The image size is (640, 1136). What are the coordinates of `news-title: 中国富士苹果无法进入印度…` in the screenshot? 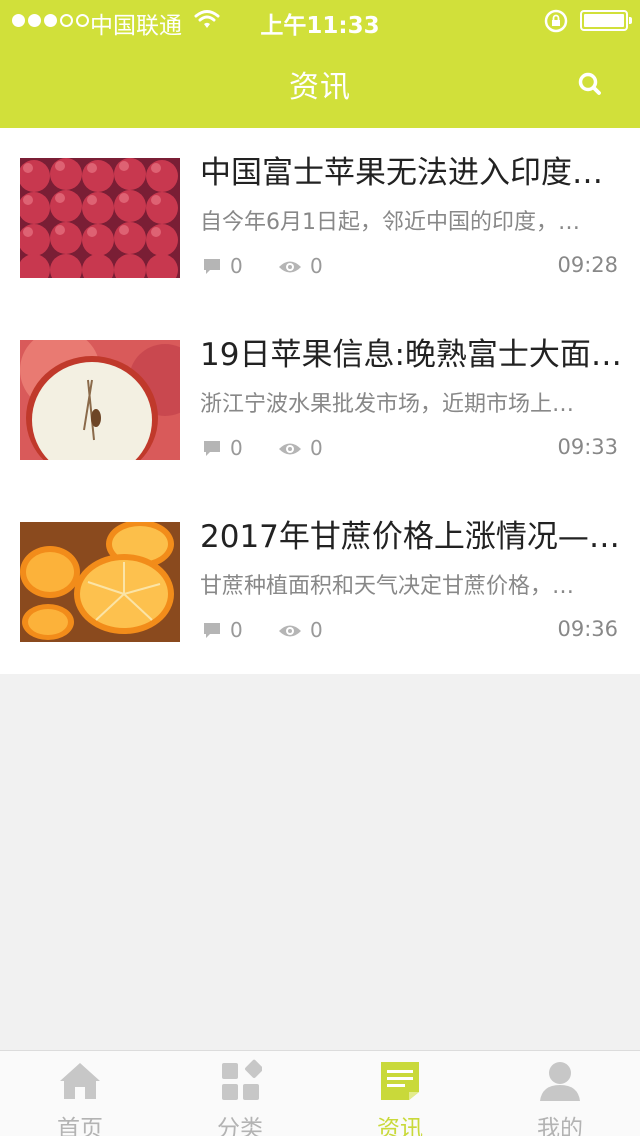 It's located at (401, 173).